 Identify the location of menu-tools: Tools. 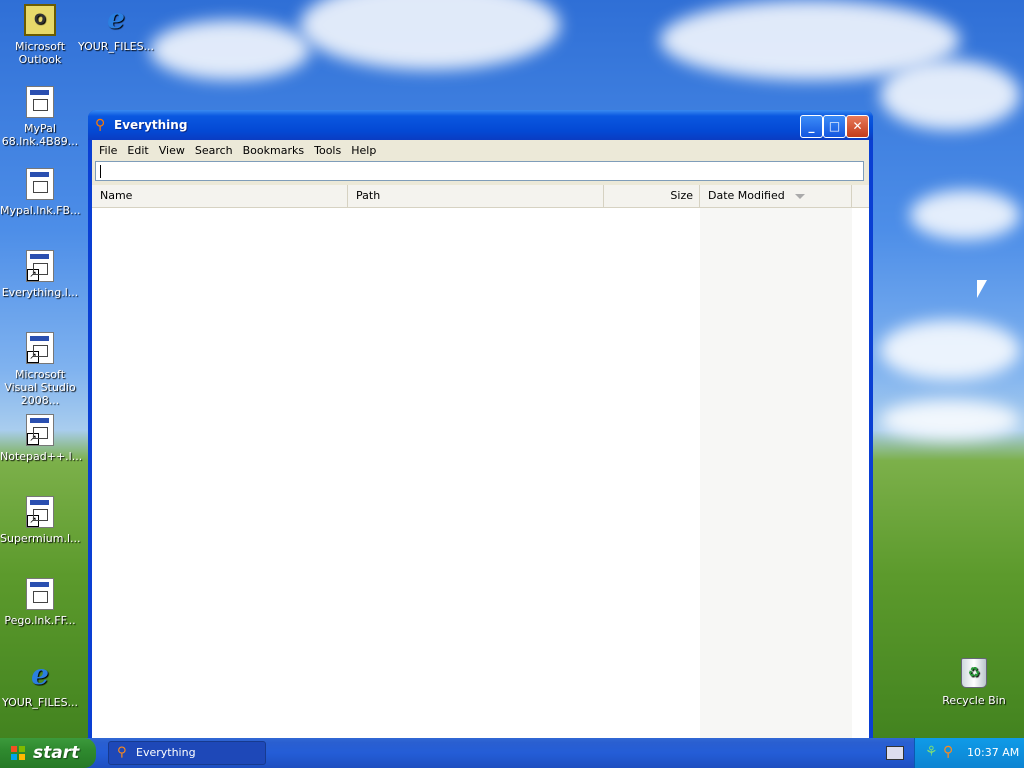
(327, 150).